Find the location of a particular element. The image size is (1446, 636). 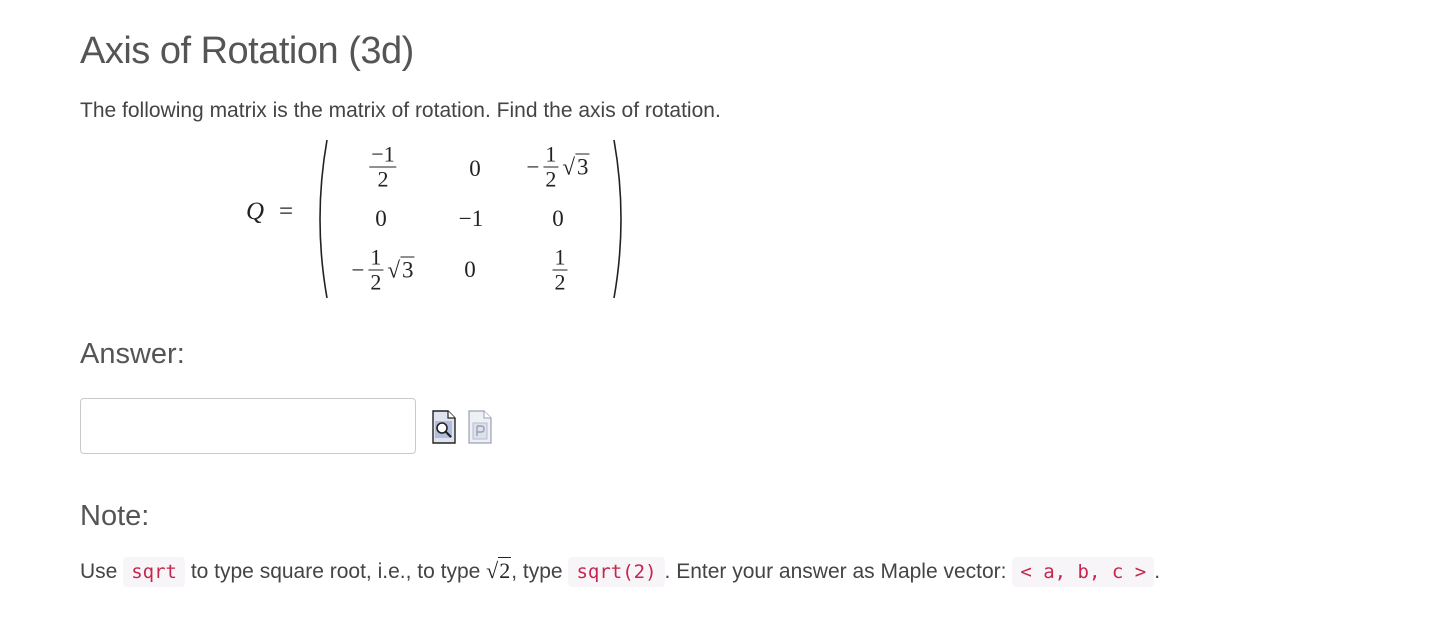

matrix-cell-r1c3: −1 2 √3 is located at coordinates (558, 166).